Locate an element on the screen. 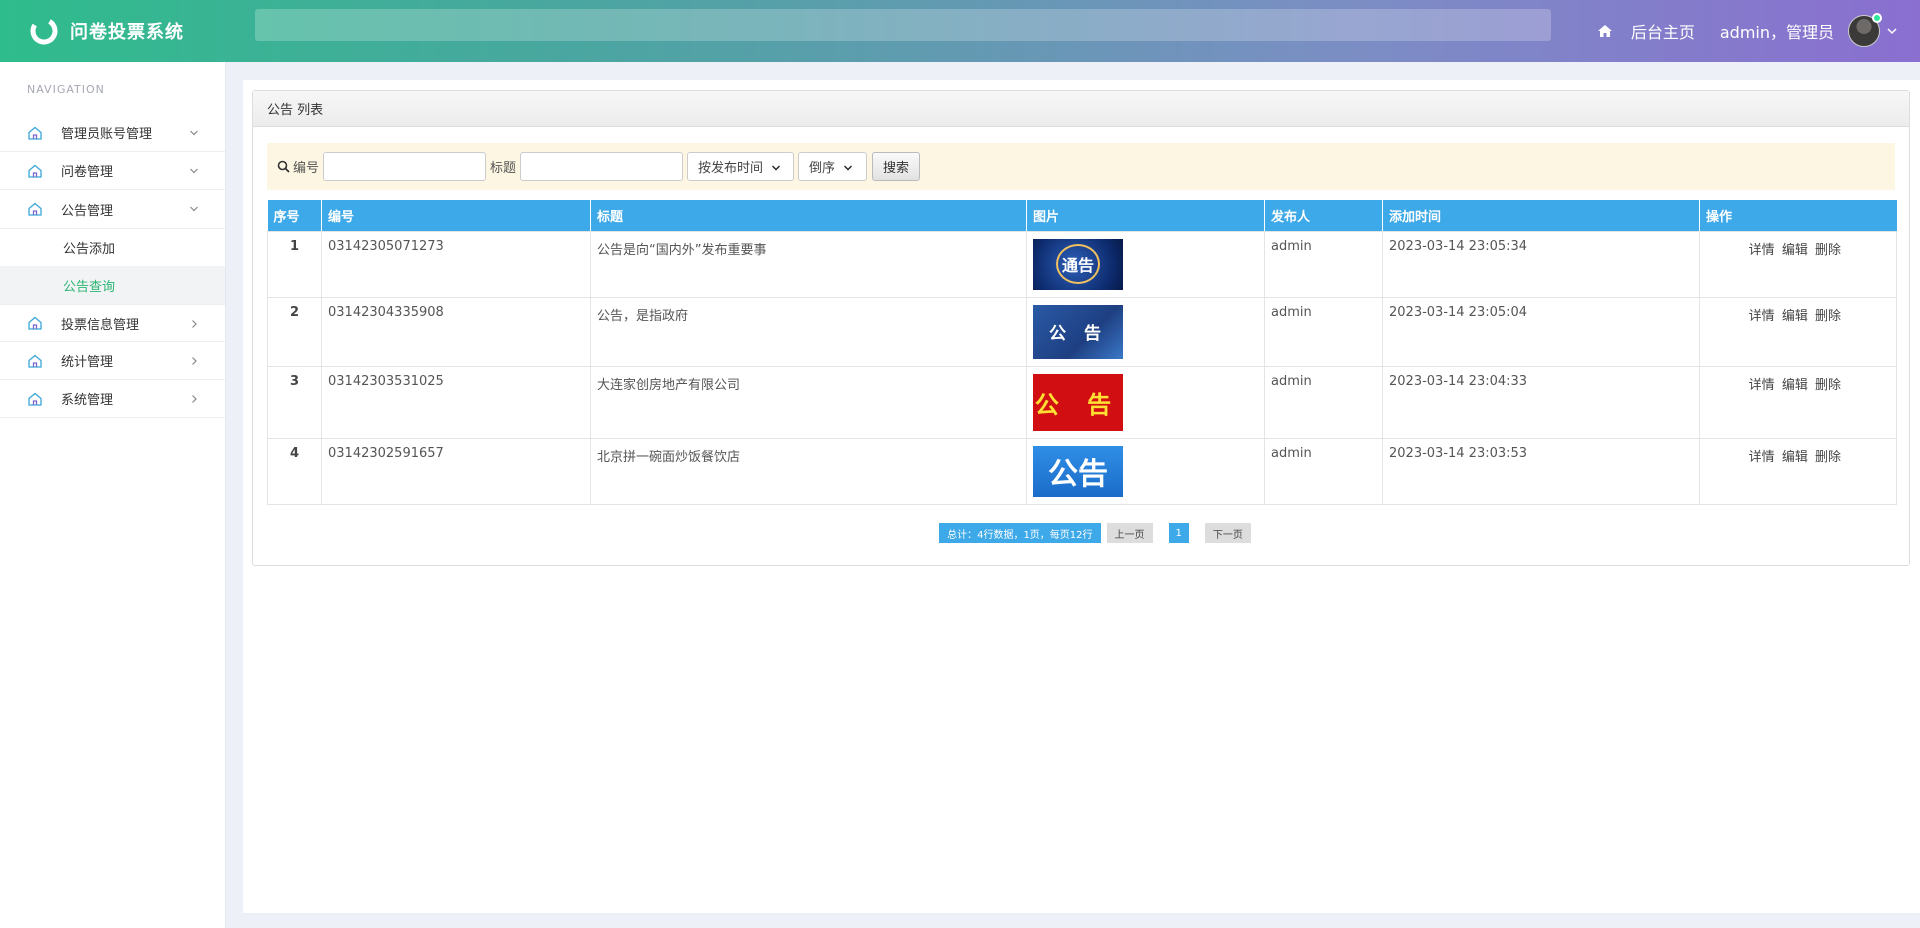 This screenshot has height=928, width=1920. sidebar-item-label: 管理员账号管理 is located at coordinates (107, 134).